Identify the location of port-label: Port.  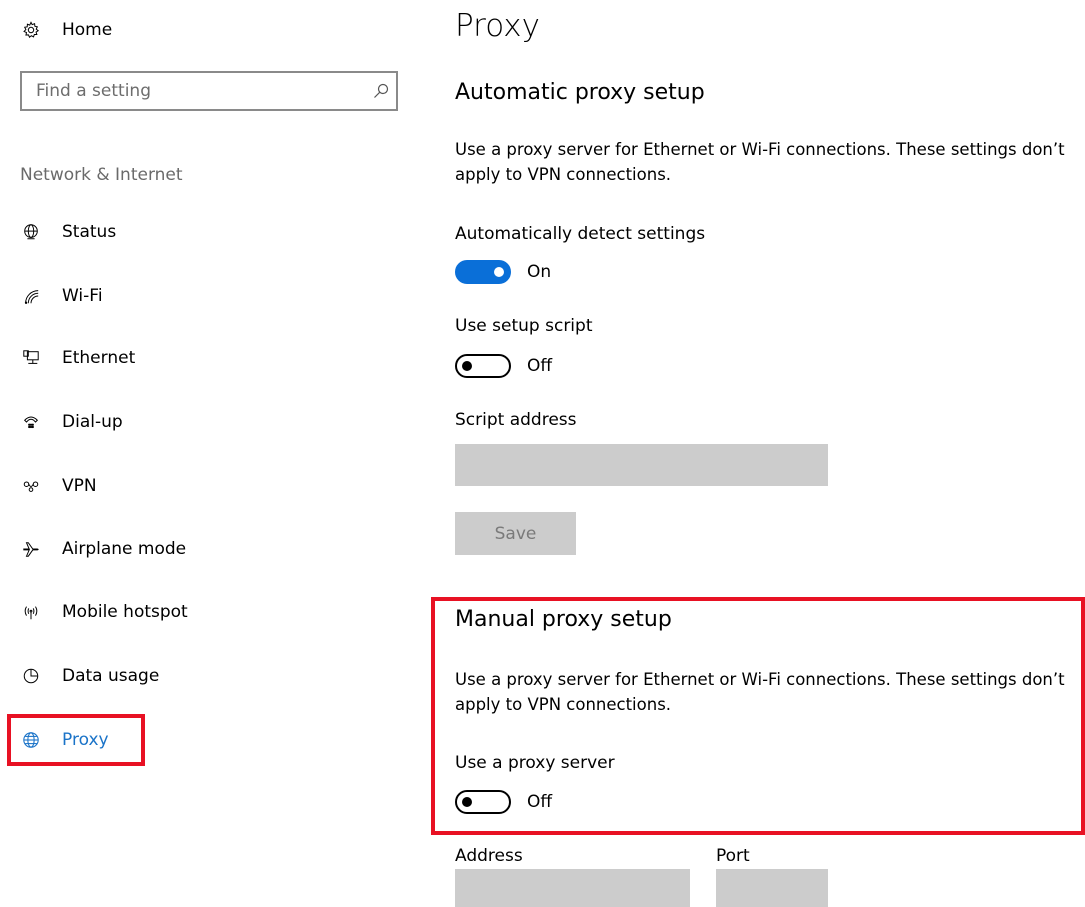
(733, 856).